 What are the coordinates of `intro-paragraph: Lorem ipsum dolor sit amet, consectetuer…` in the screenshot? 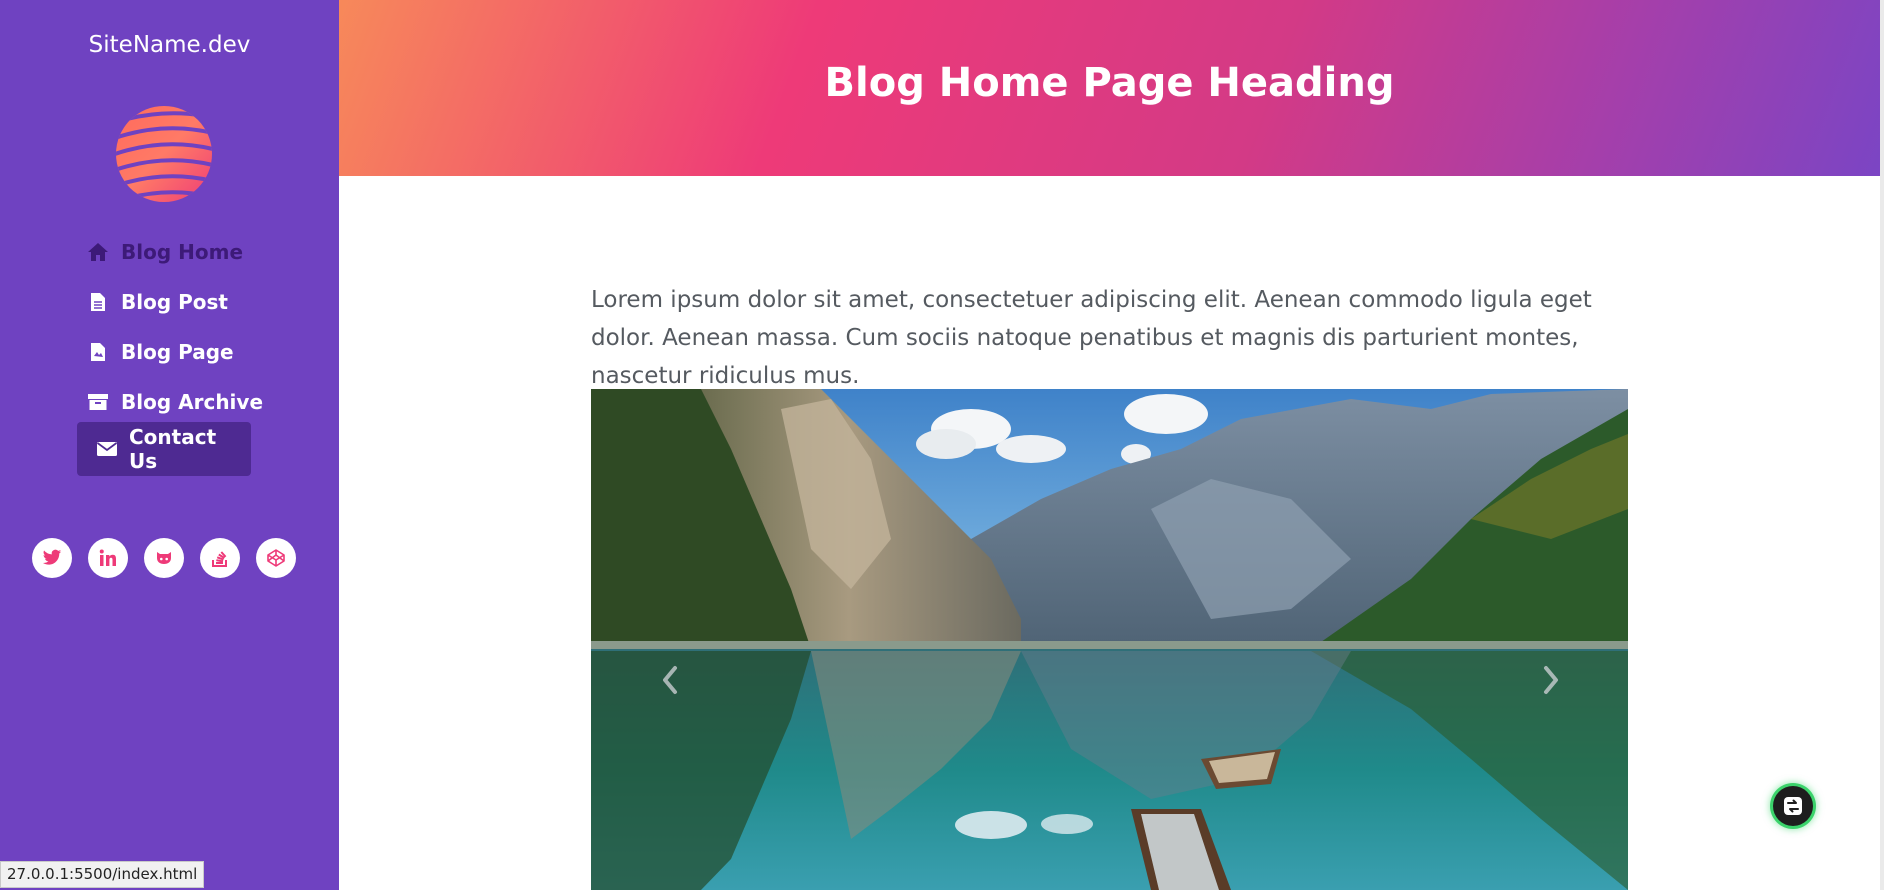 It's located at (1091, 338).